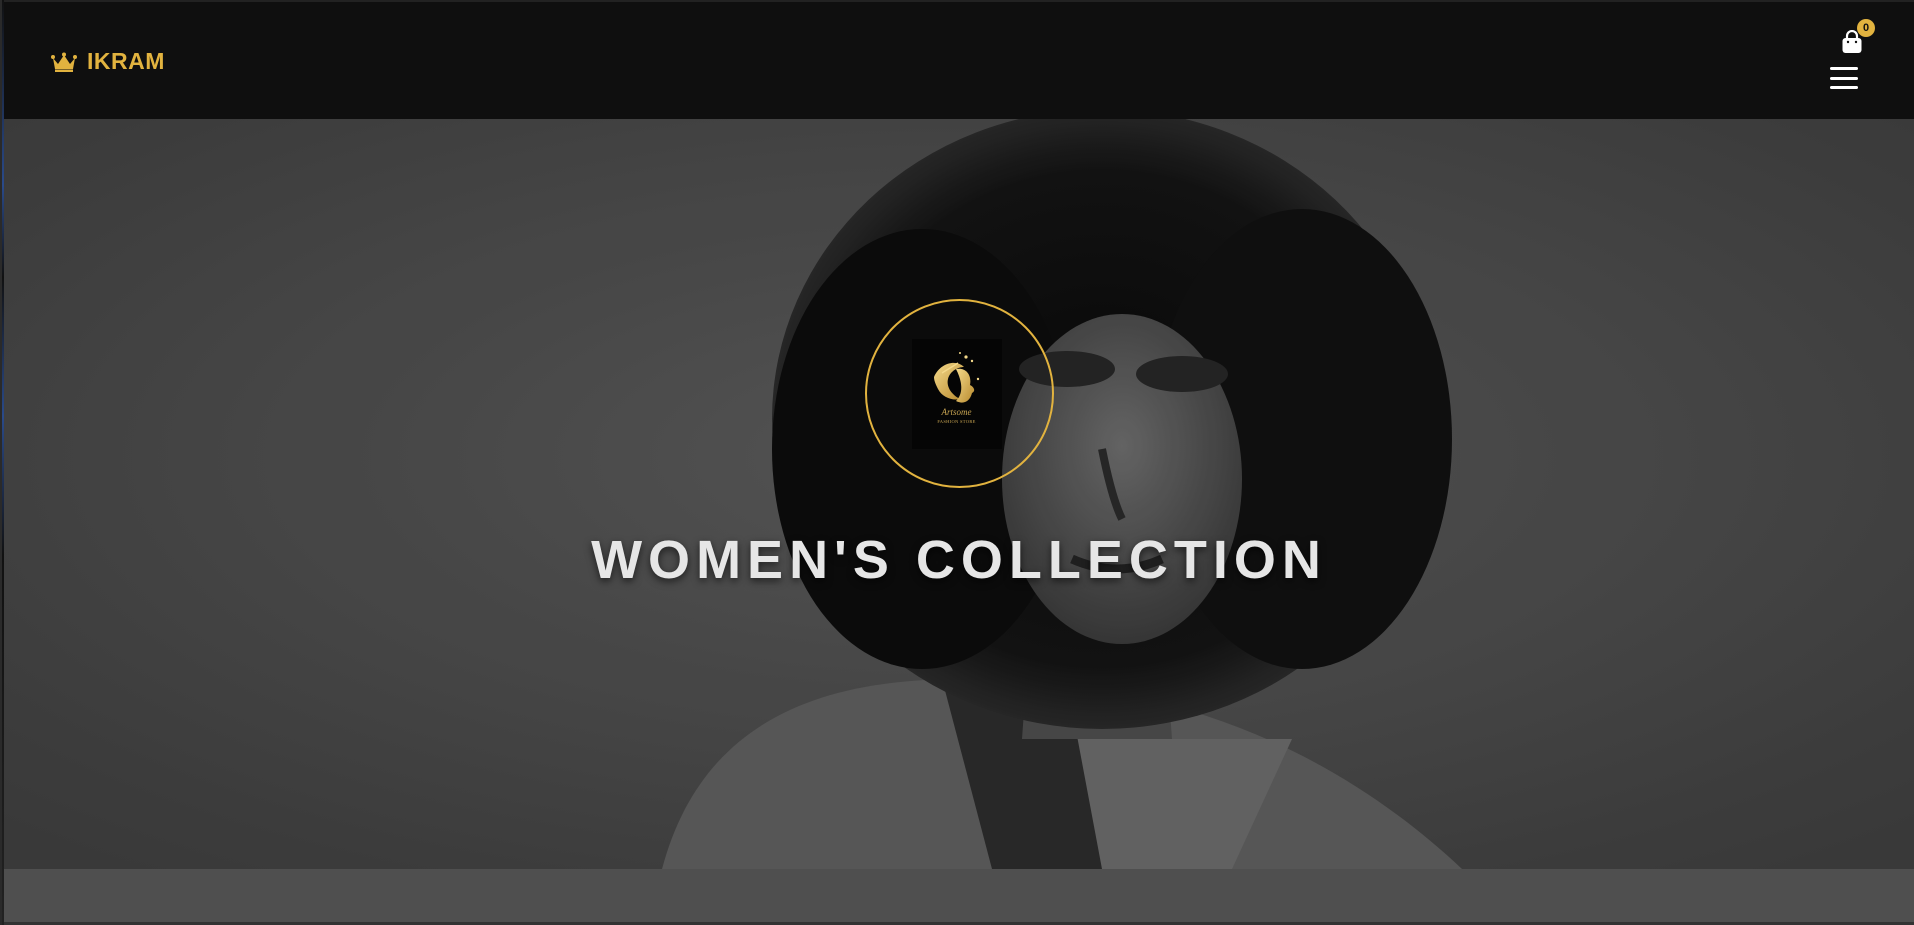 Image resolution: width=1914 pixels, height=925 pixels. I want to click on menu-bar-bottom, so click(1844, 87).